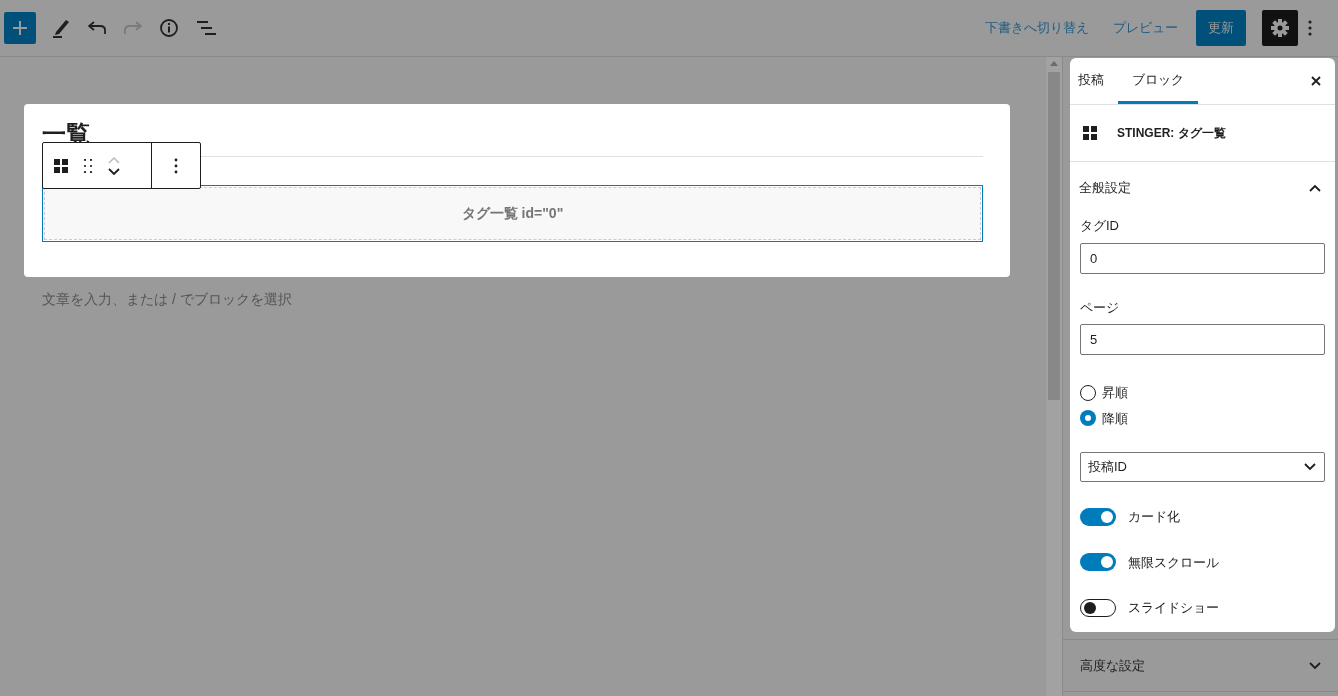 This screenshot has height=696, width=1338. Describe the element at coordinates (1054, 376) in the screenshot. I see `scrollbar` at that location.